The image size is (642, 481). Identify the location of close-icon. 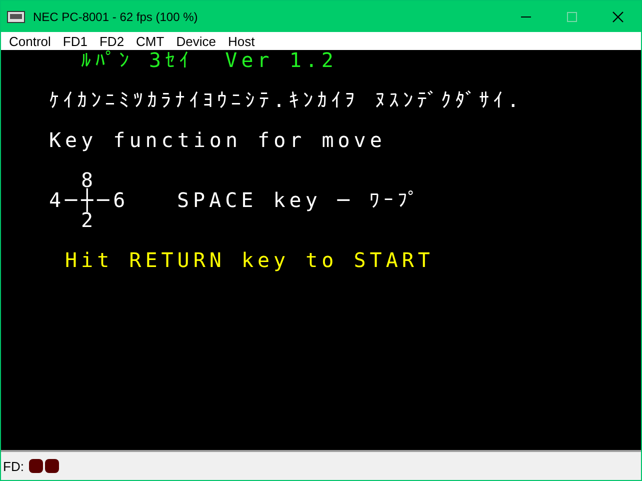
(618, 16).